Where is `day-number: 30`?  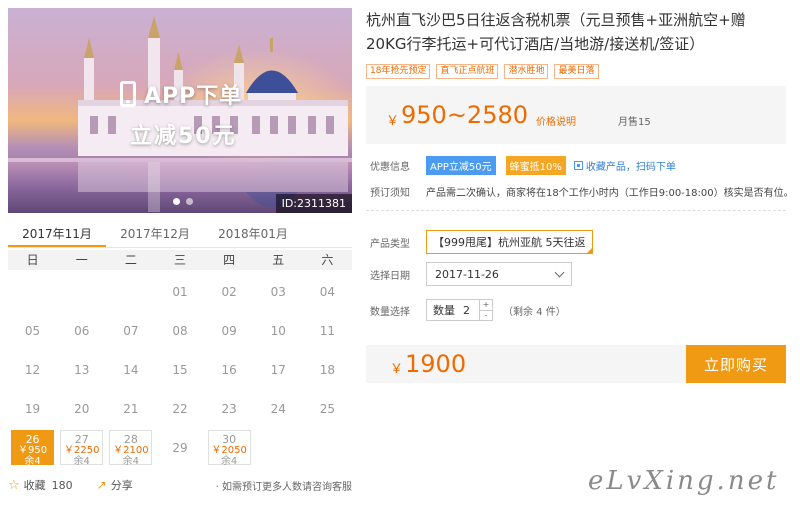
day-number: 30 is located at coordinates (229, 439).